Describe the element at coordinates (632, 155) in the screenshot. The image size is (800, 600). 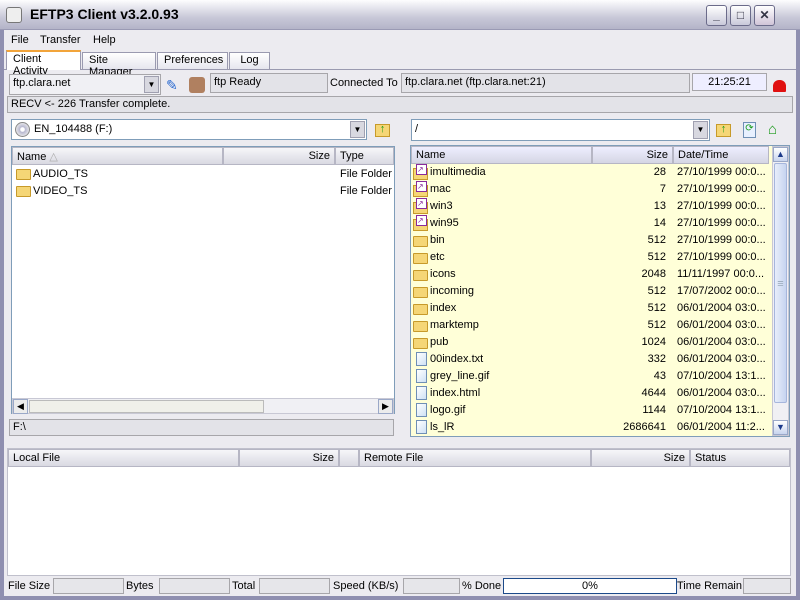
I see `remote-col-size: Size` at that location.